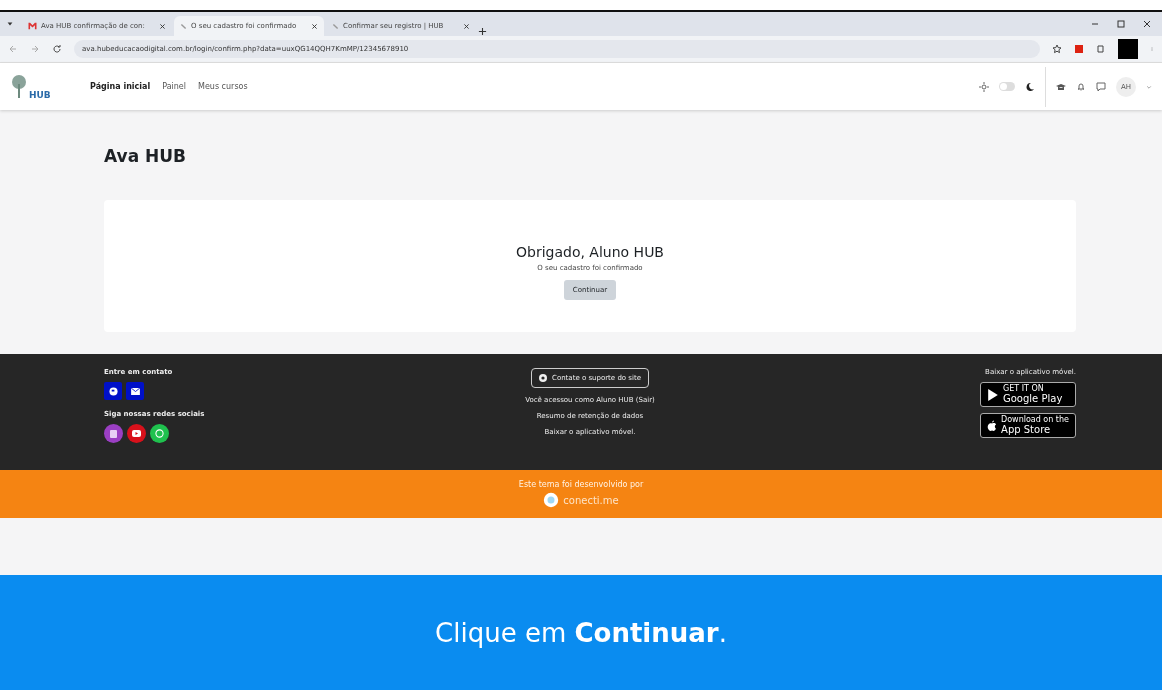 Image resolution: width=1162 pixels, height=690 pixels. What do you see at coordinates (1149, 86) in the screenshot?
I see `caret-down-icon` at bounding box center [1149, 86].